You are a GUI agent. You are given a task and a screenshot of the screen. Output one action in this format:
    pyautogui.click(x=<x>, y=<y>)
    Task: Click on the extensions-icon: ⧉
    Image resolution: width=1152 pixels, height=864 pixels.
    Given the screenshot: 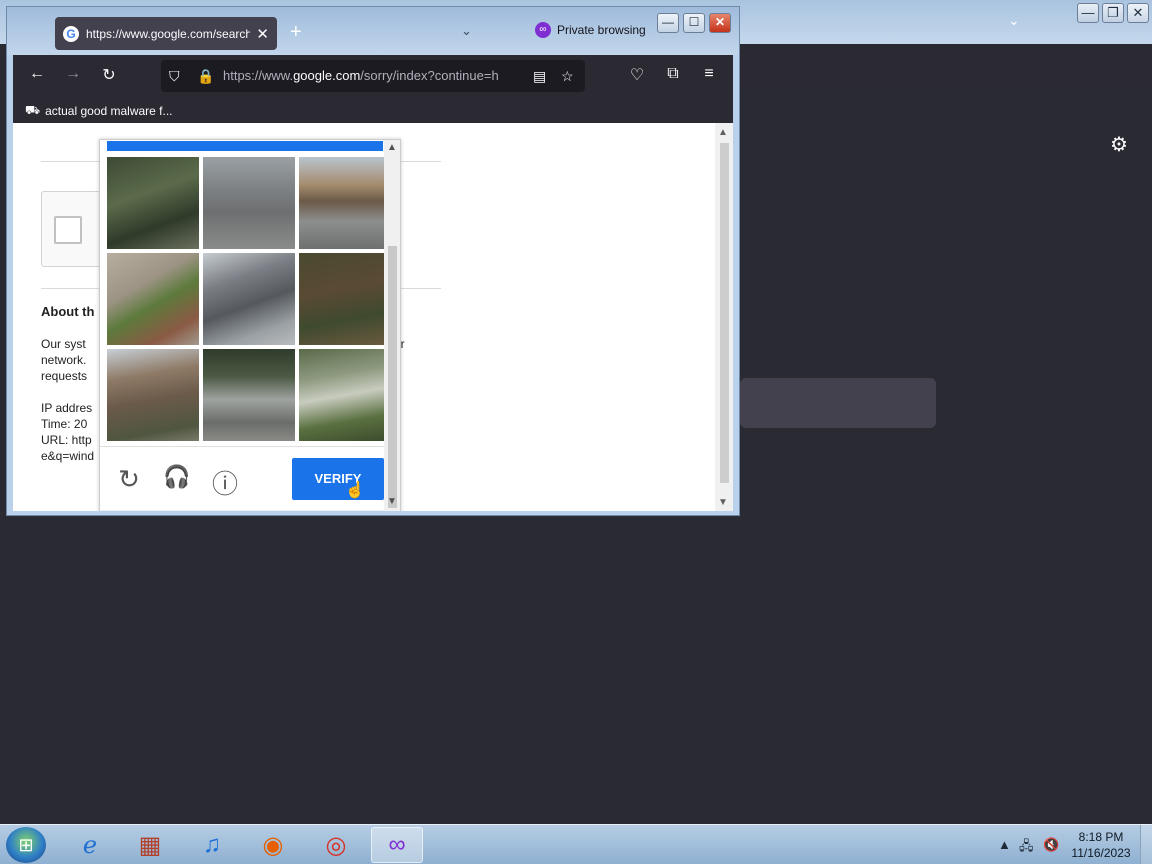 What is the action you would take?
    pyautogui.click(x=673, y=74)
    